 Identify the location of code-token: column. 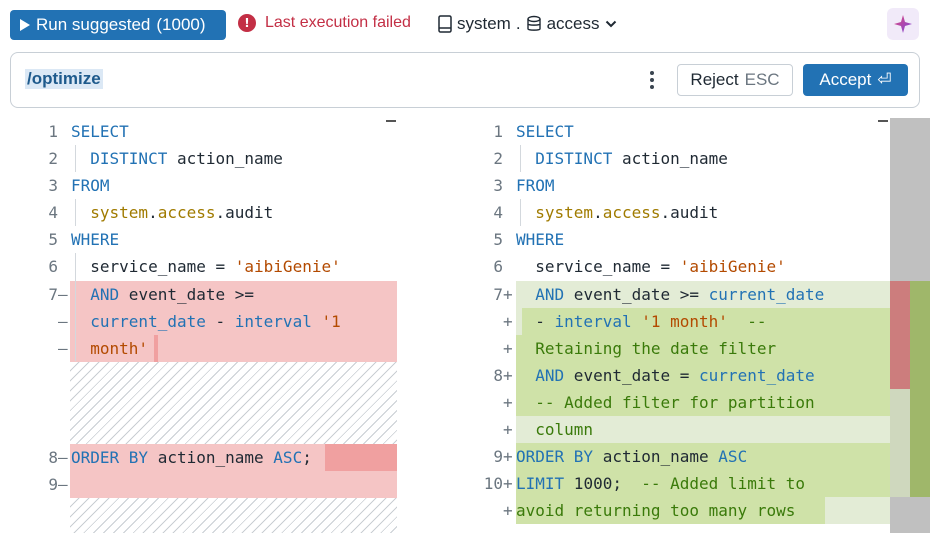
(555, 429).